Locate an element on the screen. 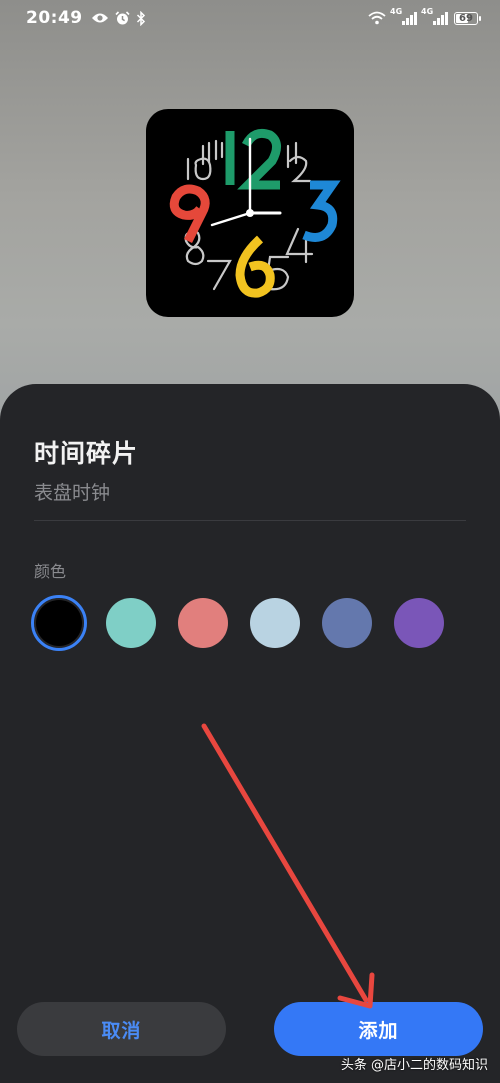 The image size is (500, 1083). color-swatch-list is located at coordinates (237, 623).